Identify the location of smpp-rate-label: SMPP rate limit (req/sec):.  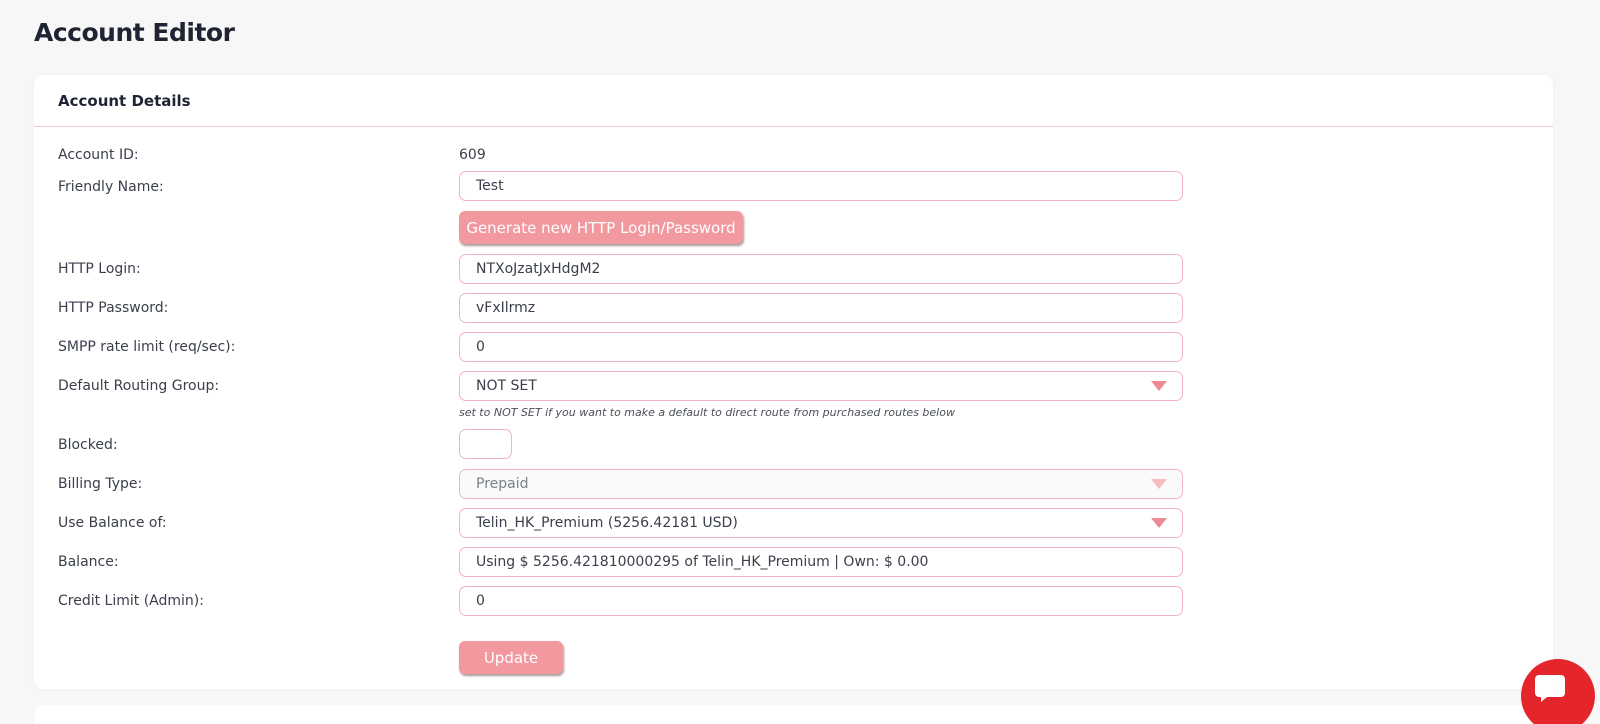
(147, 347).